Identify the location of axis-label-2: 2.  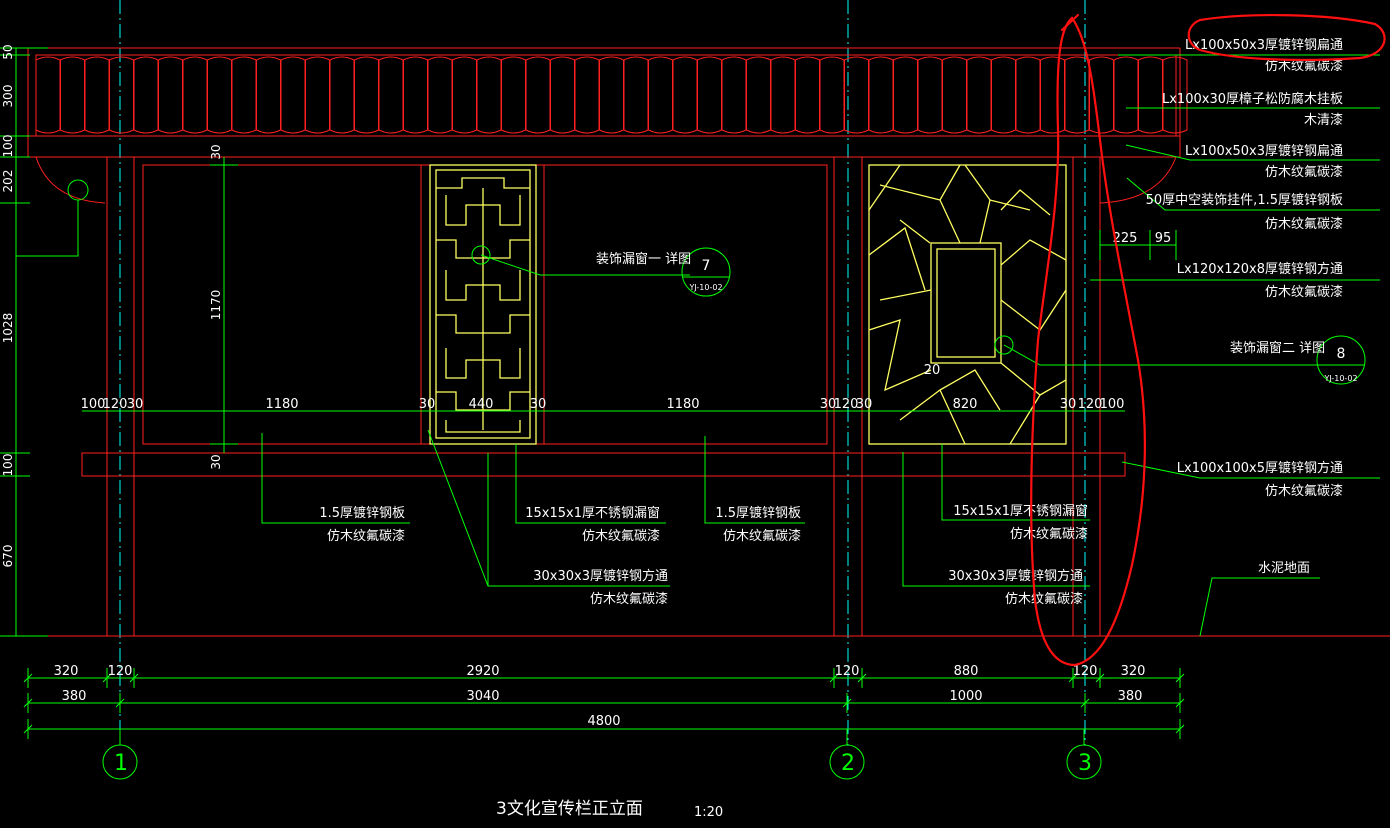
(848, 763).